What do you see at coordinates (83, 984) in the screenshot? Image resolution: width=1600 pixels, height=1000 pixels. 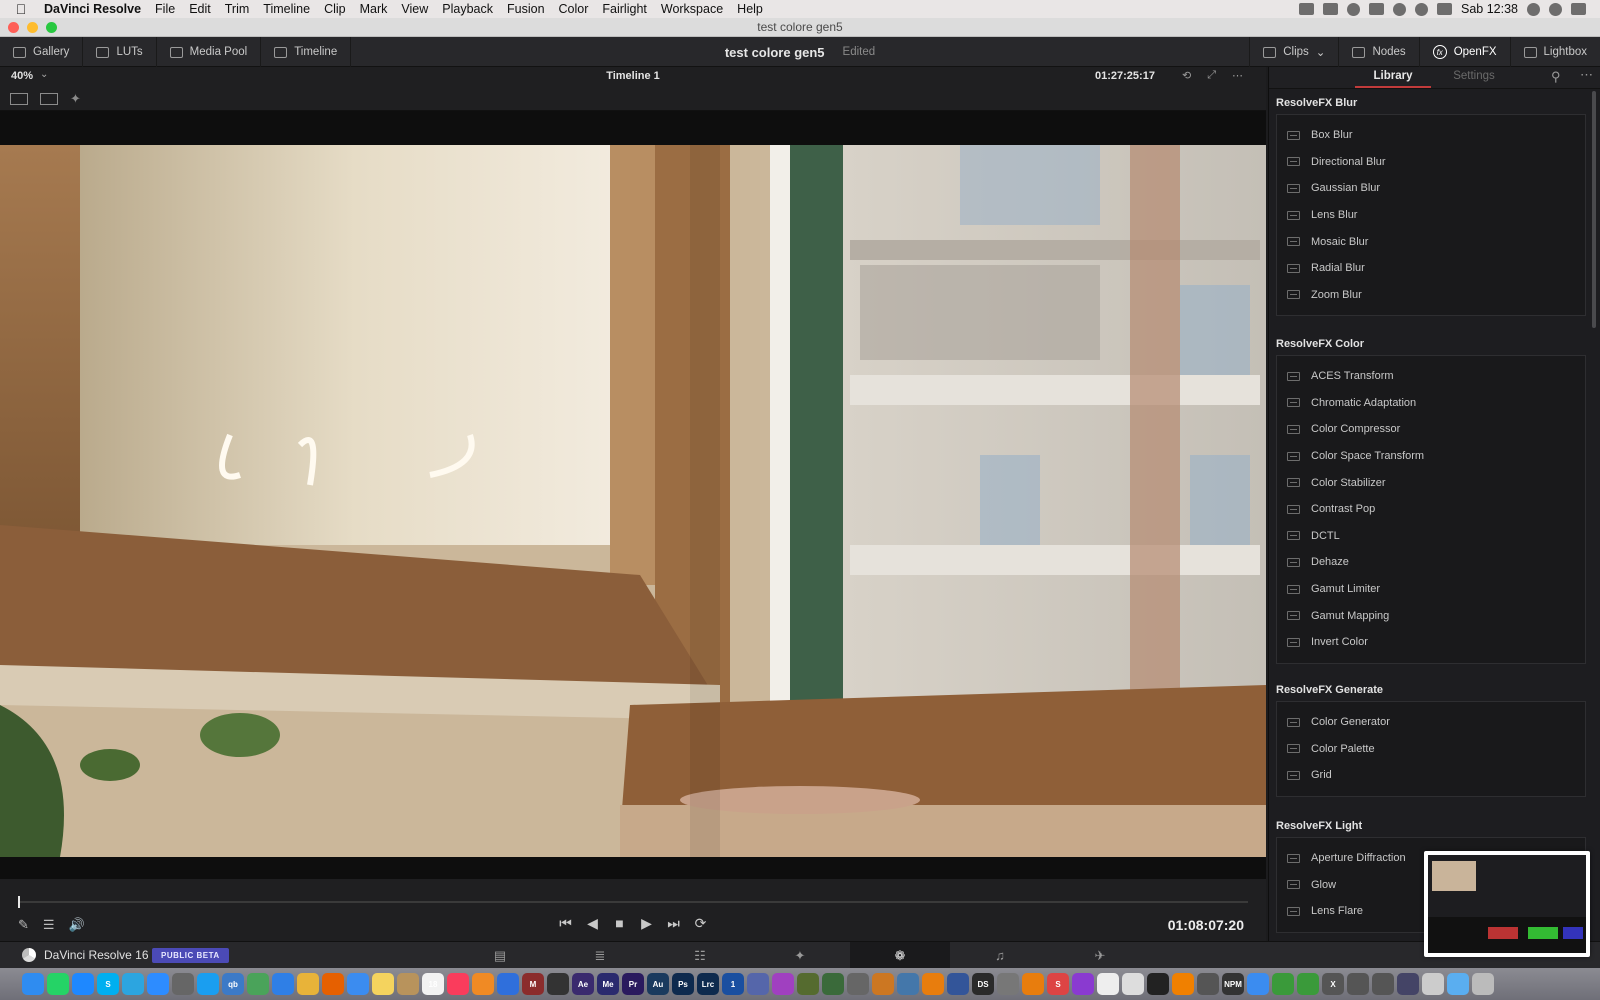 I see `messenger-icon` at bounding box center [83, 984].